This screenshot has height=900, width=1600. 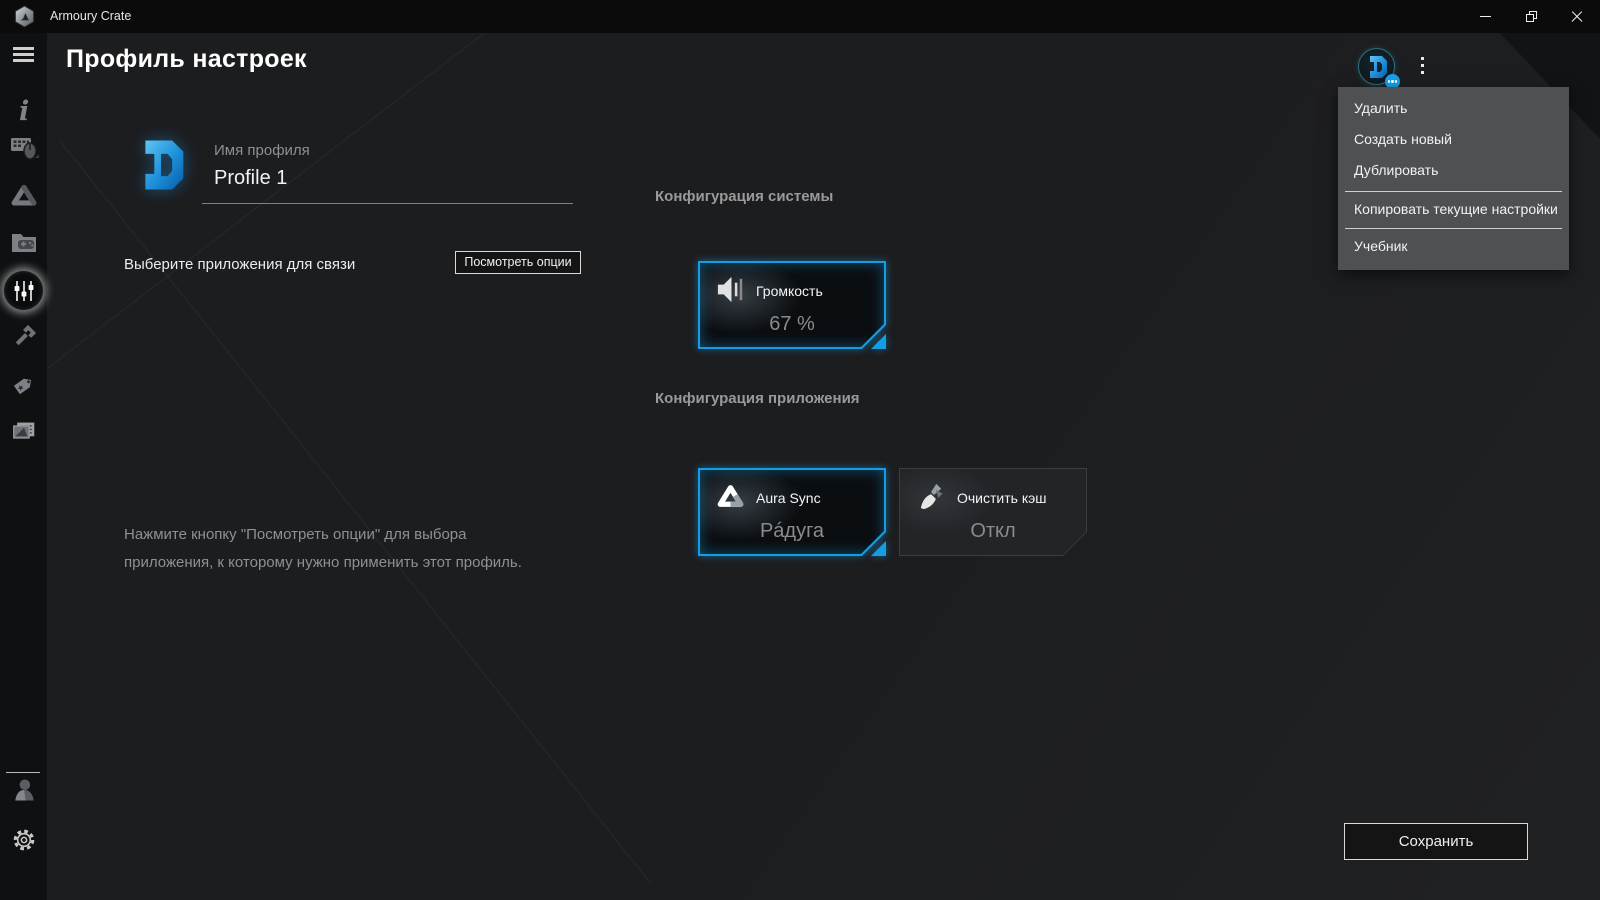 What do you see at coordinates (250, 178) in the screenshot?
I see `profile-name-input: Profile 1` at bounding box center [250, 178].